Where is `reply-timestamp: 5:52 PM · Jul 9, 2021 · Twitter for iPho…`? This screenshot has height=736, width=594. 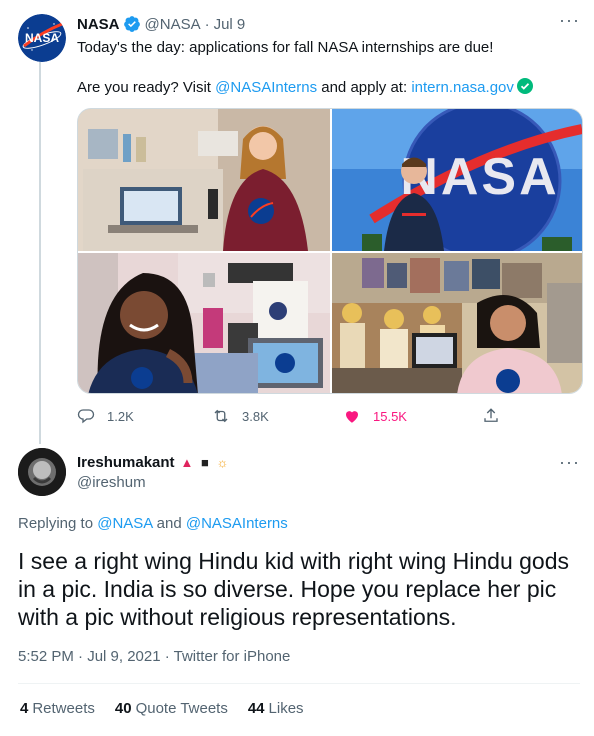
reply-timestamp: 5:52 PM · Jul 9, 2021 · Twitter for iPho… is located at coordinates (154, 656).